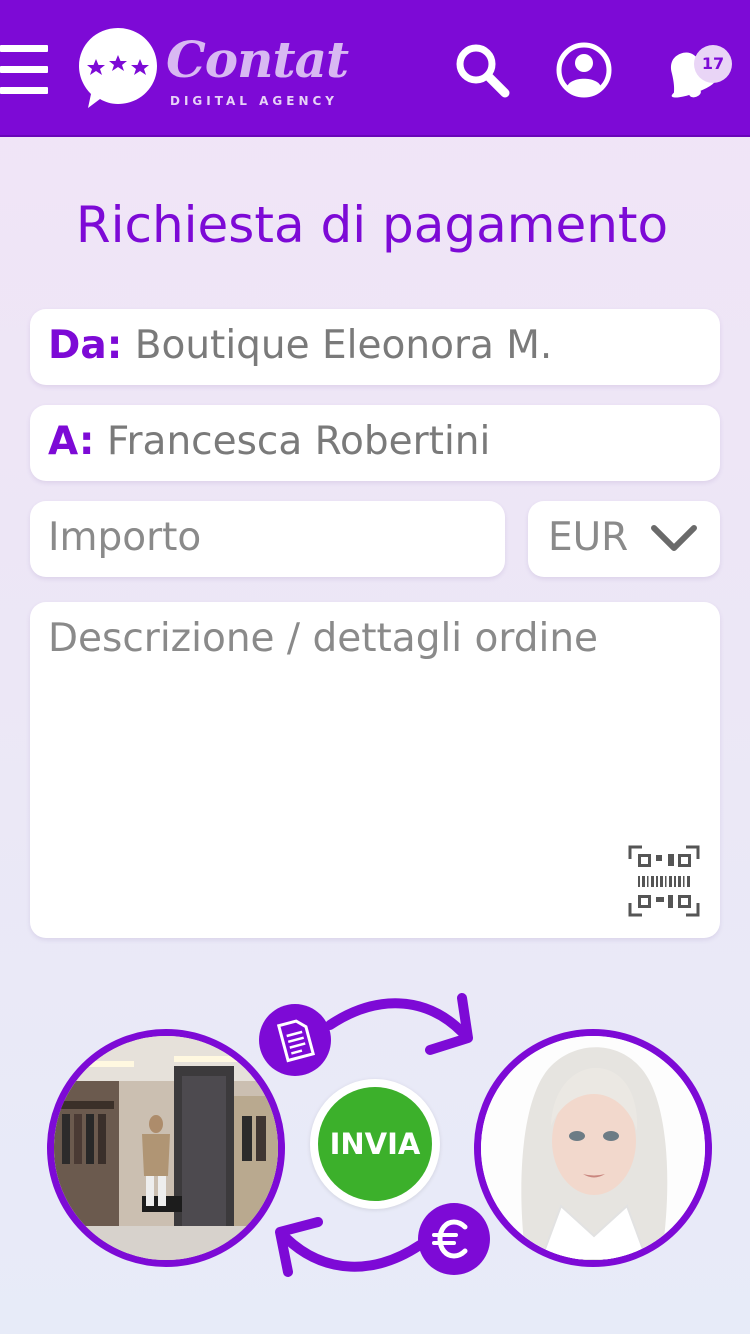  Describe the element at coordinates (343, 345) in the screenshot. I see `from-value: Boutique Eleonora M.` at that location.